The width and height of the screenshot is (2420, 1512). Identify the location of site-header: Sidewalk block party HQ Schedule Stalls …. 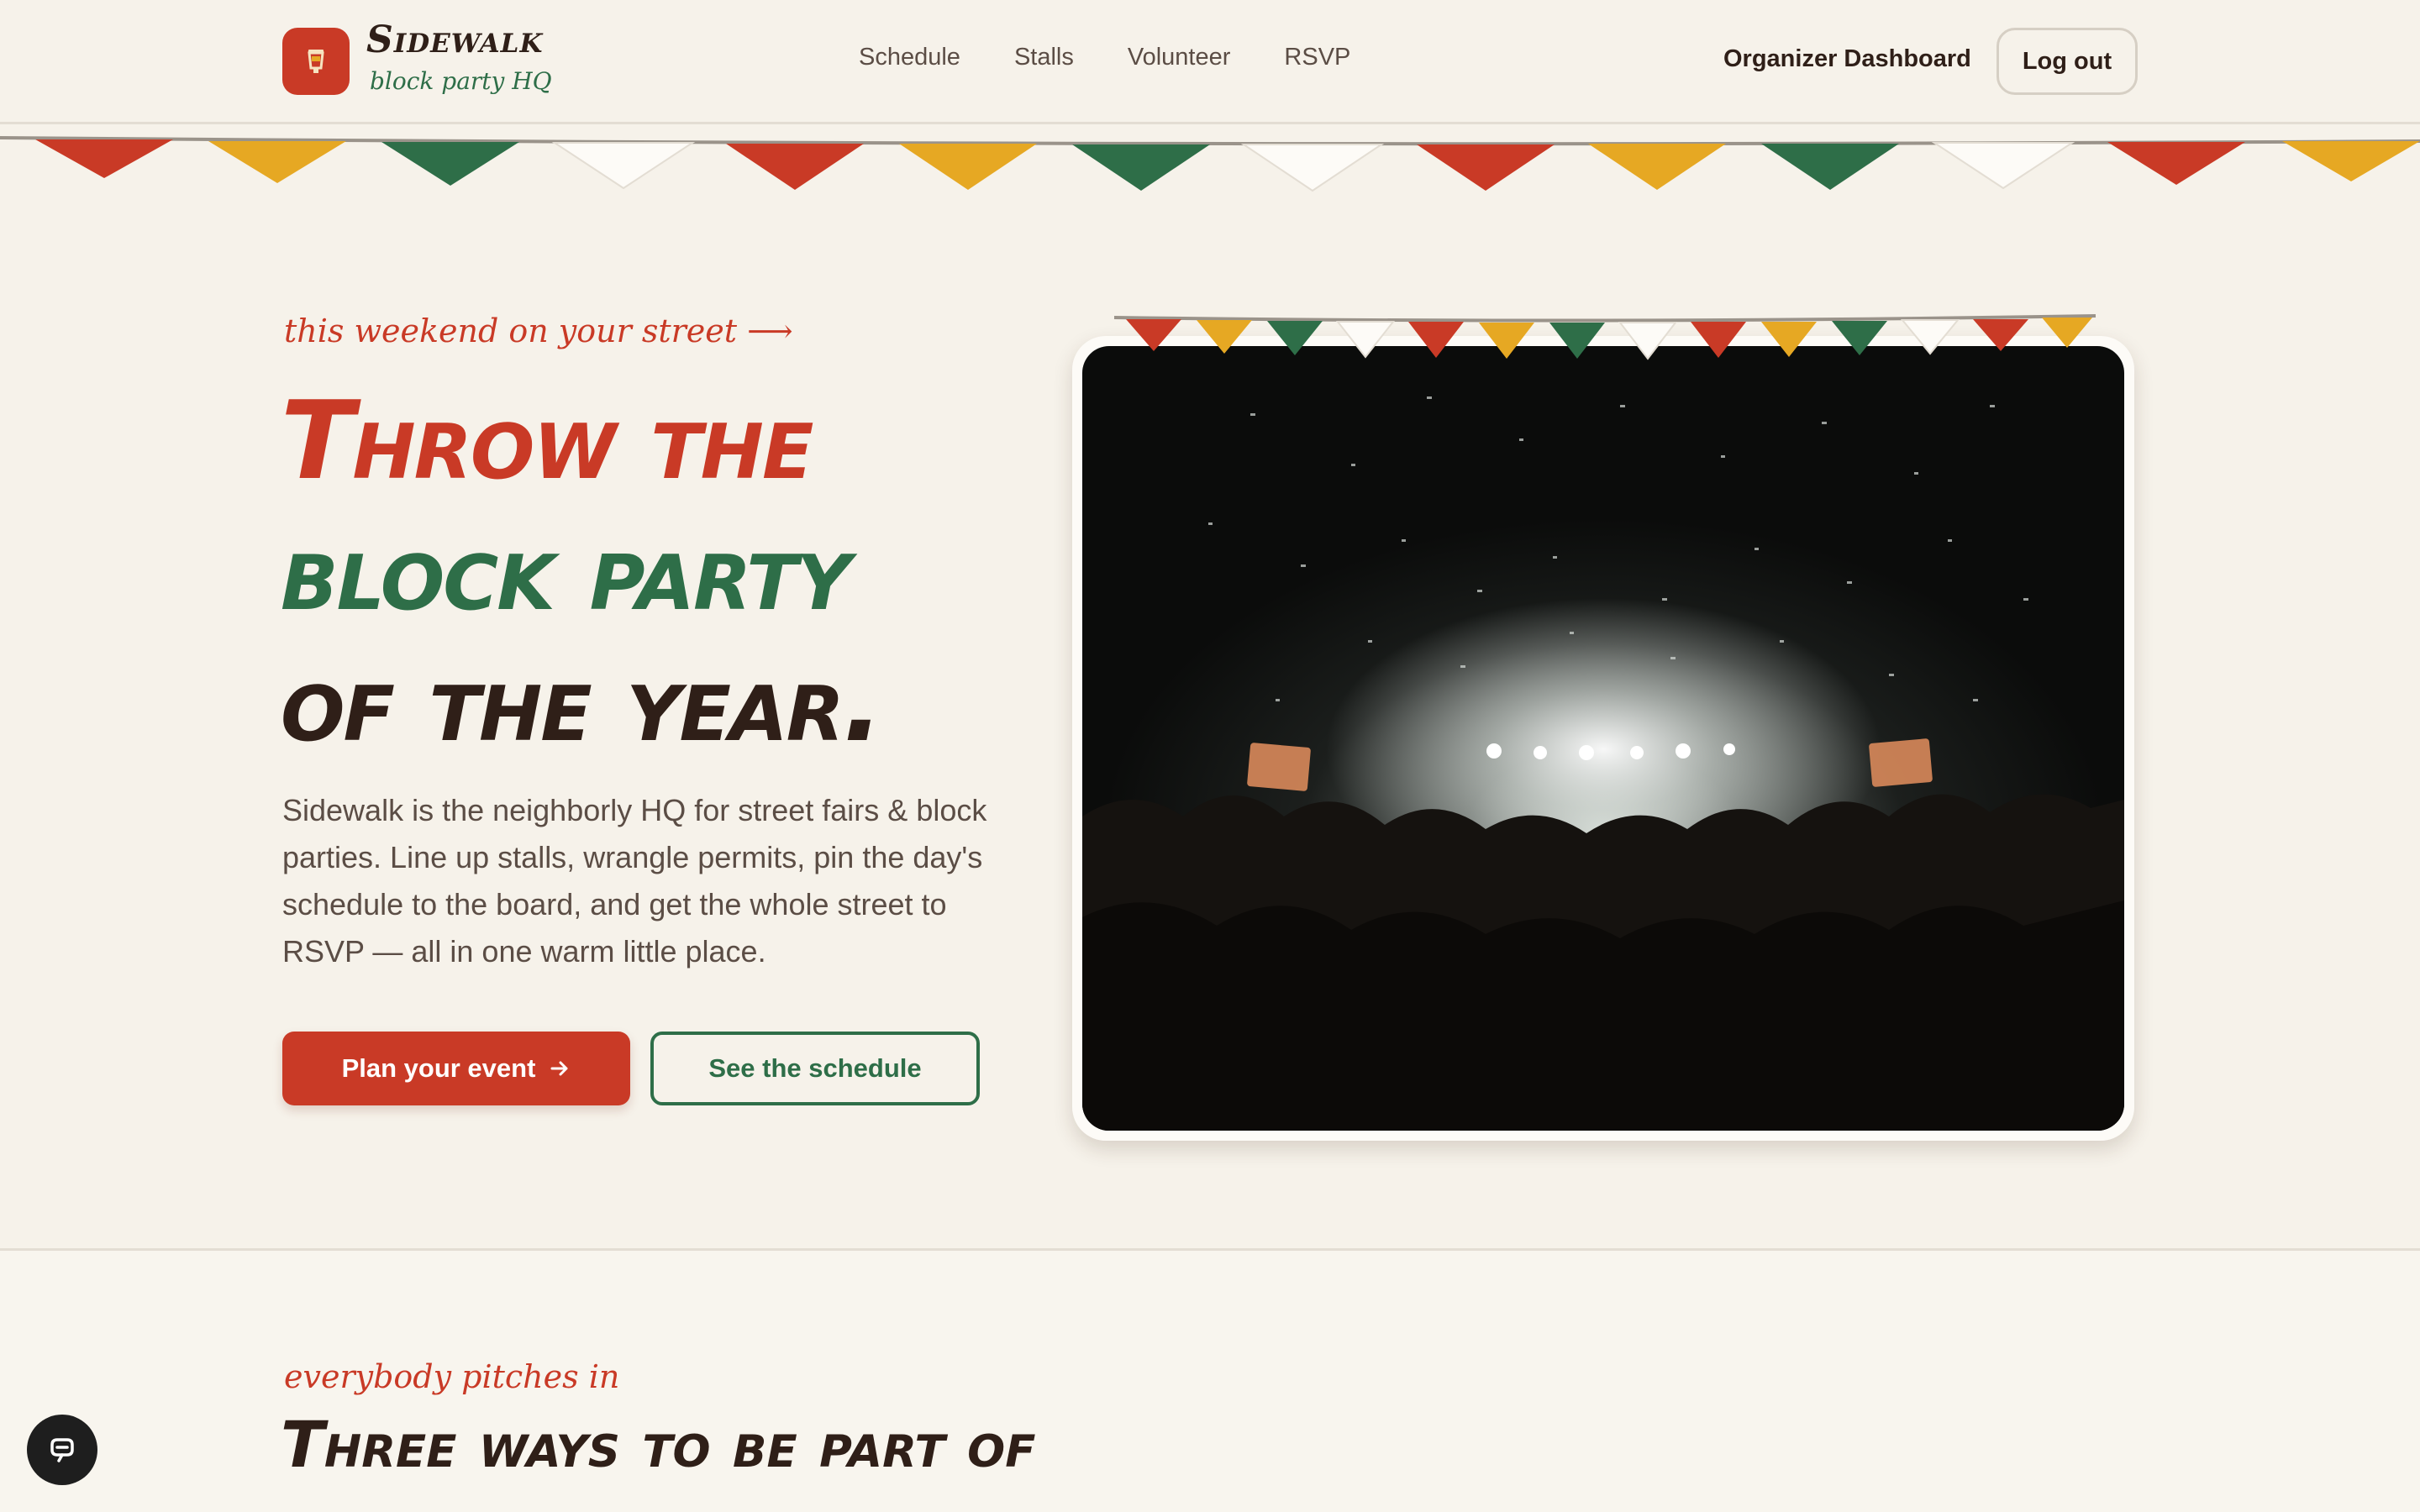
(1210, 62).